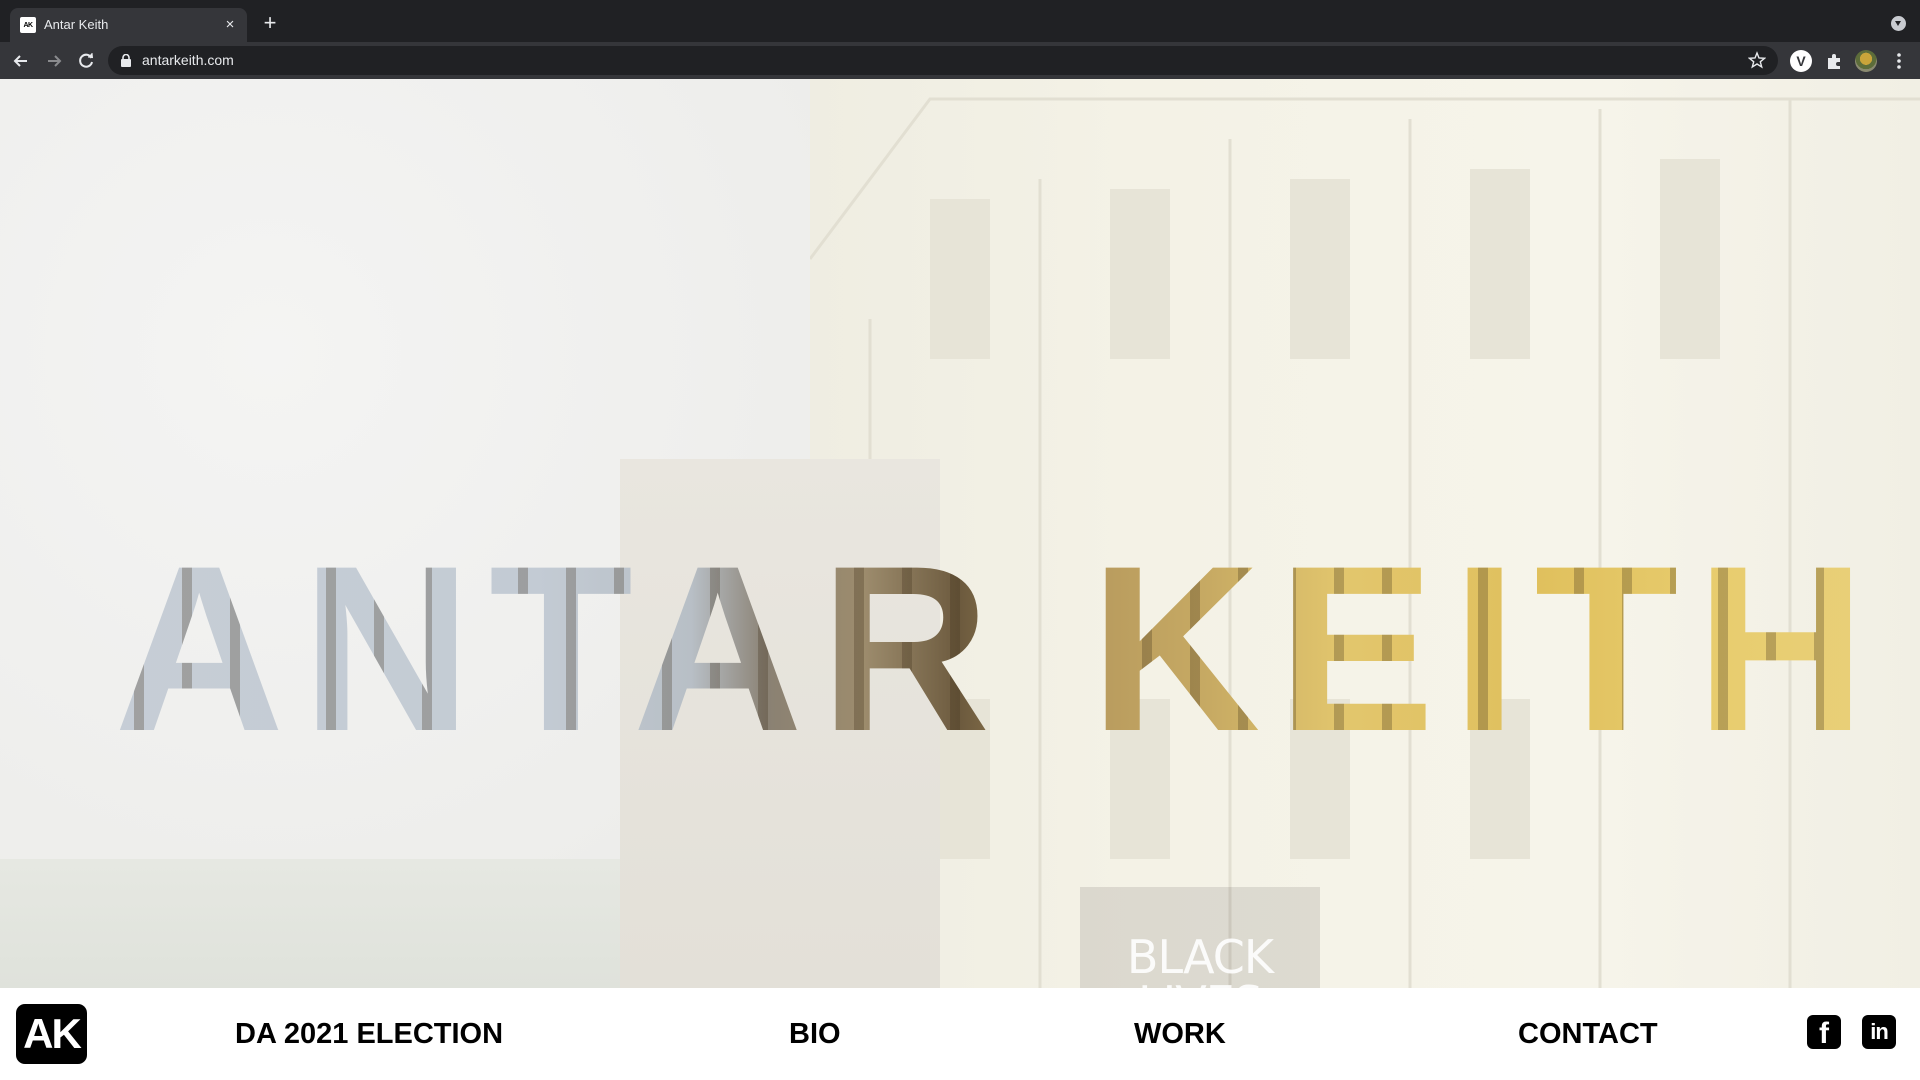 The width and height of the screenshot is (1920, 1080). Describe the element at coordinates (230, 25) in the screenshot. I see `close-icon: ×` at that location.